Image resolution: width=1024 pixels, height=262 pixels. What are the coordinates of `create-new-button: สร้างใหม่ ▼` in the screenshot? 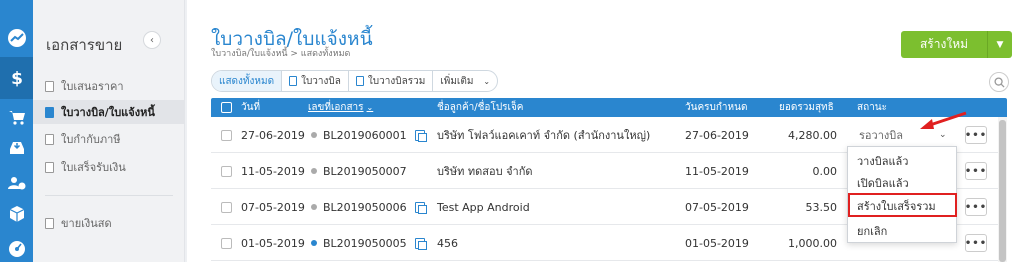 It's located at (956, 44).